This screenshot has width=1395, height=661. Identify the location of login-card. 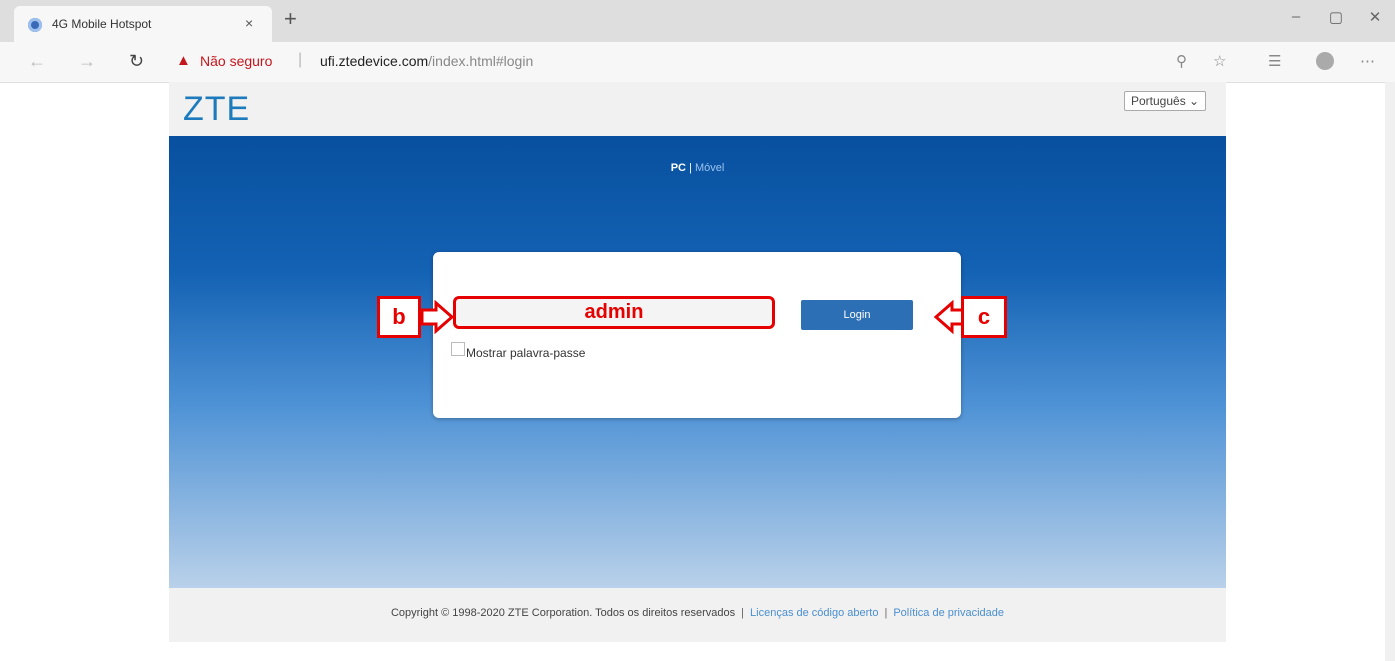
(697, 335).